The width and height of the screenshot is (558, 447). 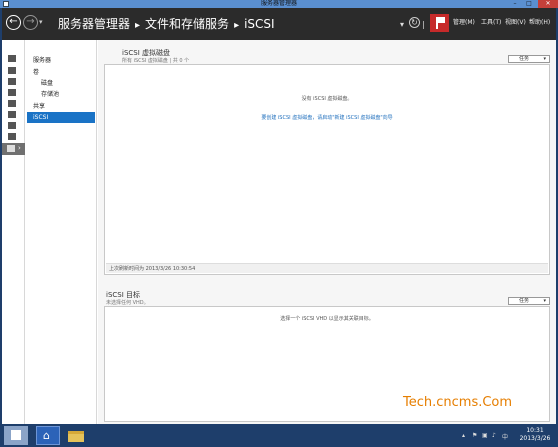 I want to click on watermark-text: Tech.cncms.Com, so click(x=458, y=402).